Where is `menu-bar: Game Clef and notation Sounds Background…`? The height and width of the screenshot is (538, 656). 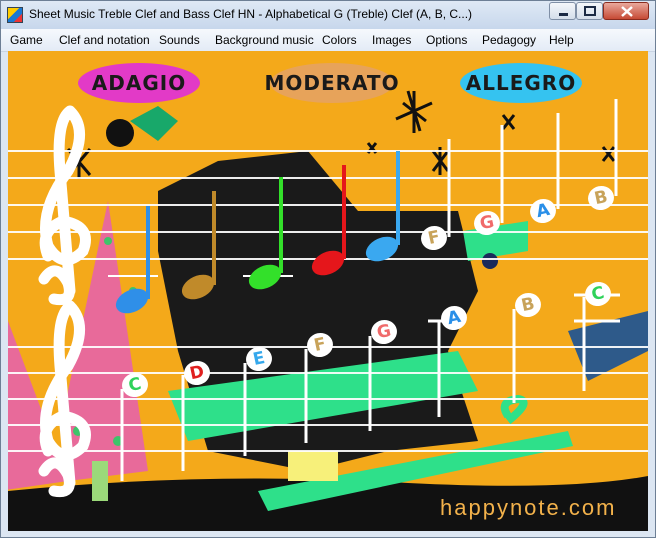
menu-bar: Game Clef and notation Sounds Background… is located at coordinates (328, 40).